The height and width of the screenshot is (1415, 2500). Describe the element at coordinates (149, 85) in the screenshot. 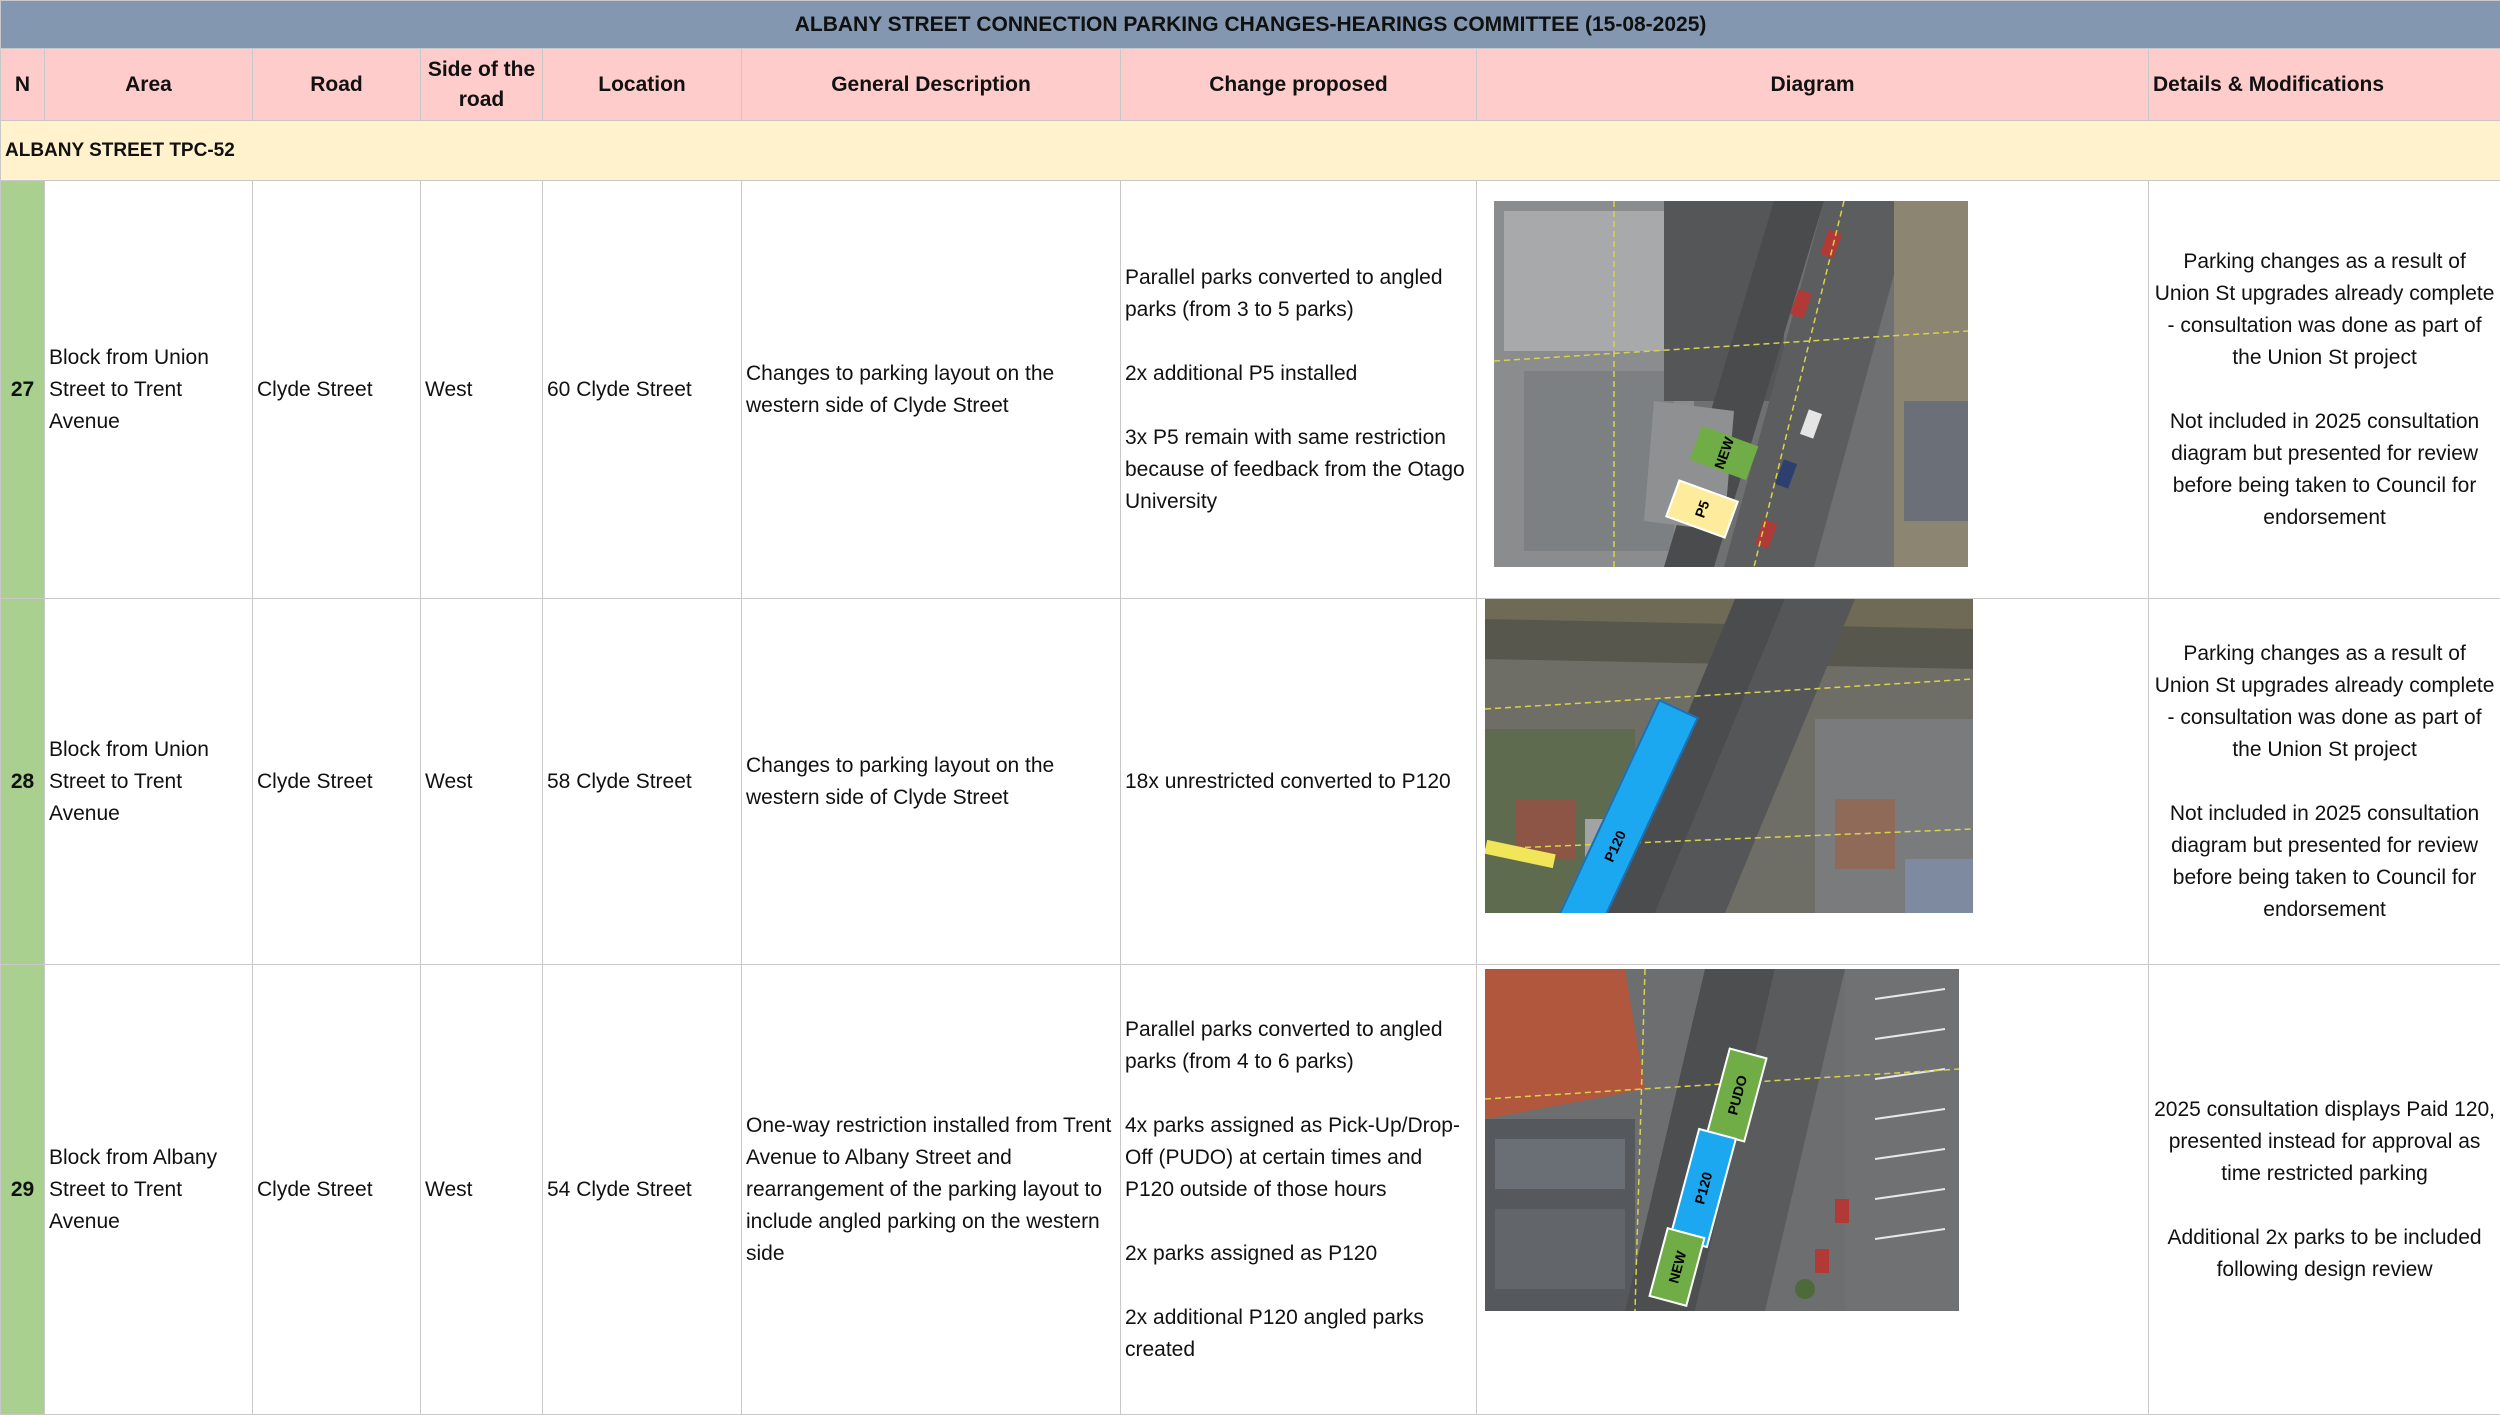

I see `header-area: Area` at that location.